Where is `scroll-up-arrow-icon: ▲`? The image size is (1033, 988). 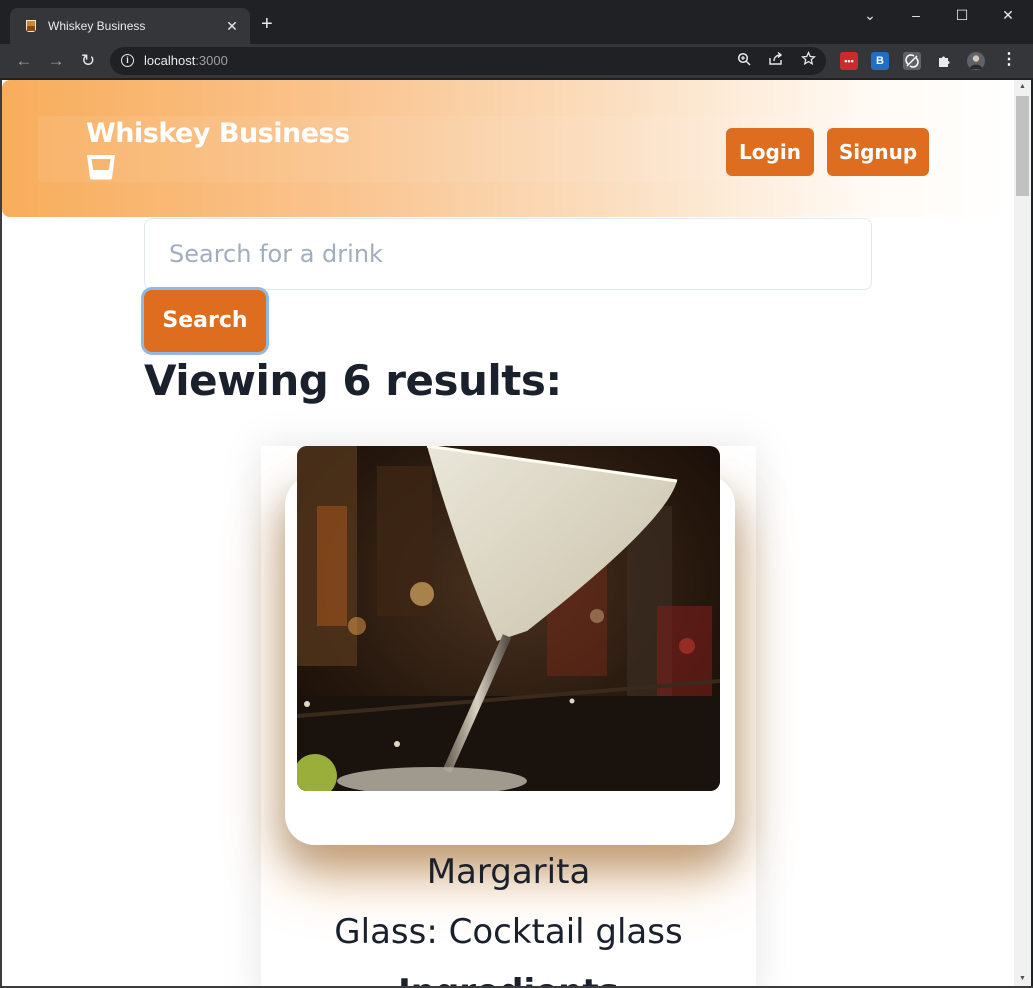
scroll-up-arrow-icon: ▲ is located at coordinates (1022, 87).